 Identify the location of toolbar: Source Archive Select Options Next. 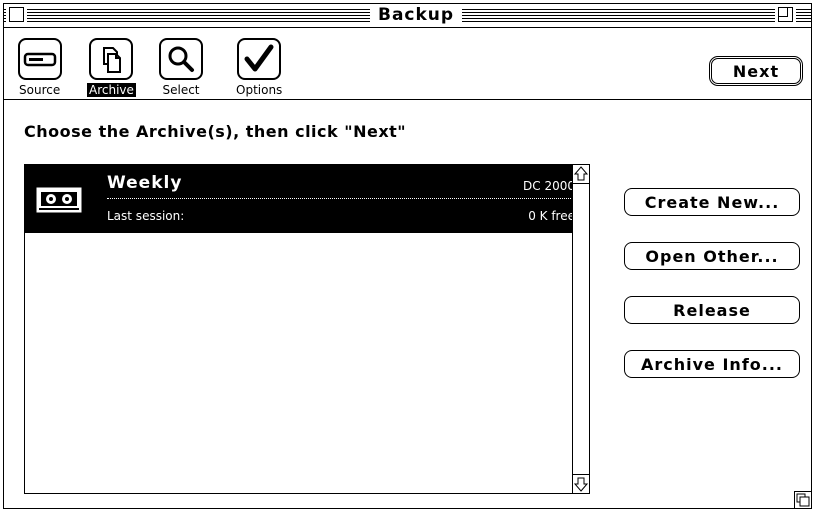
(407, 64).